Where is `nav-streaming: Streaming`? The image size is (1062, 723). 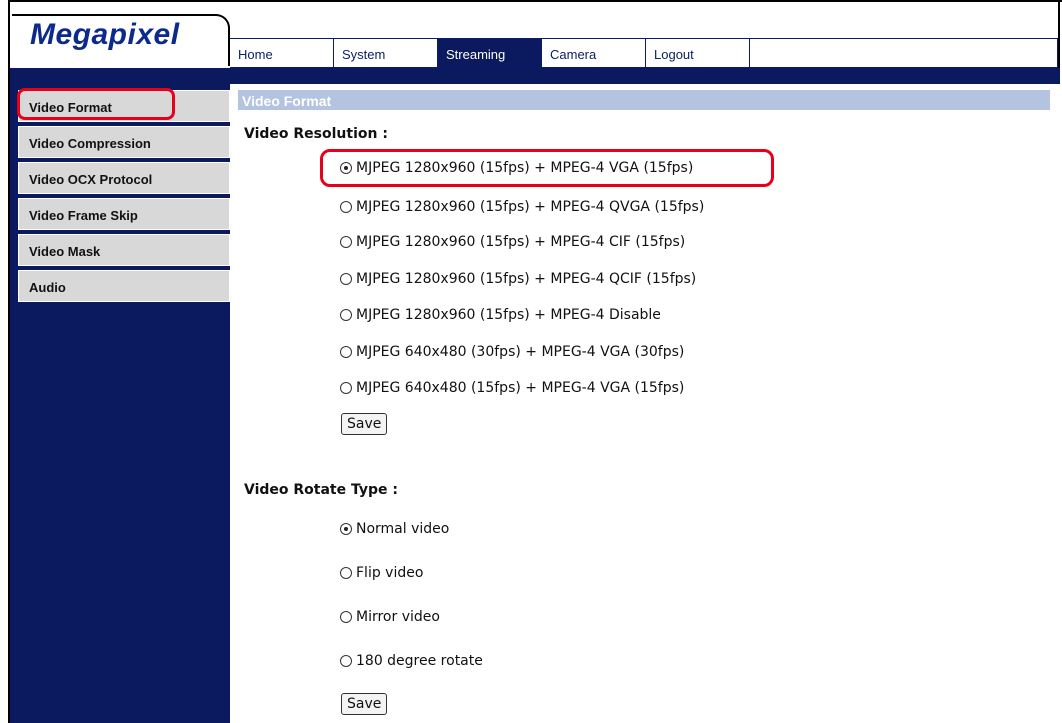
nav-streaming: Streaming is located at coordinates (490, 53).